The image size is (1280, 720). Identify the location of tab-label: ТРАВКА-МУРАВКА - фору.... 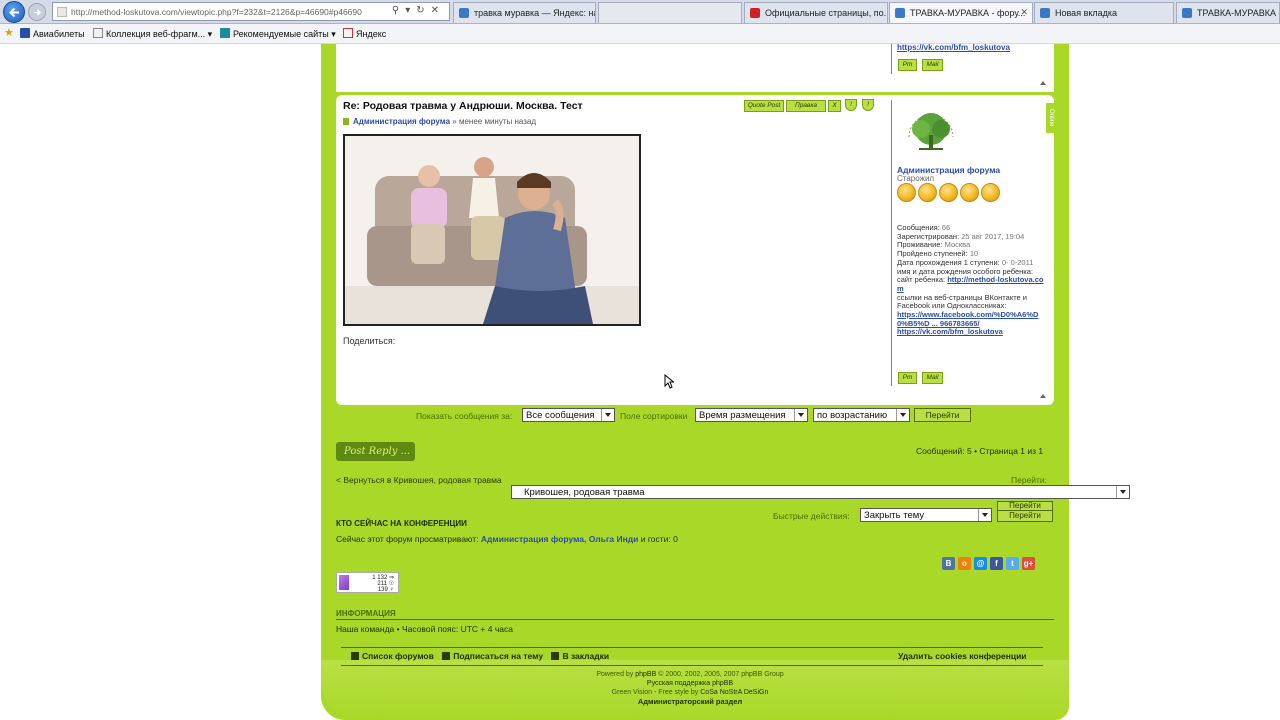
(968, 13).